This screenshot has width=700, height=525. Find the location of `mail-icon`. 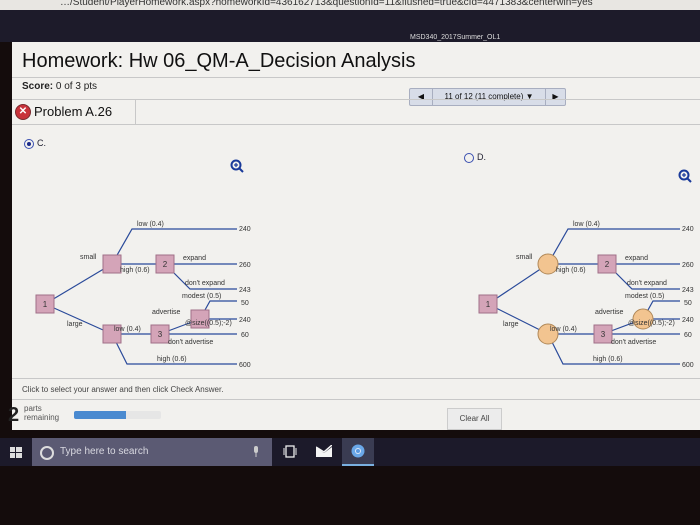

mail-icon is located at coordinates (324, 451).